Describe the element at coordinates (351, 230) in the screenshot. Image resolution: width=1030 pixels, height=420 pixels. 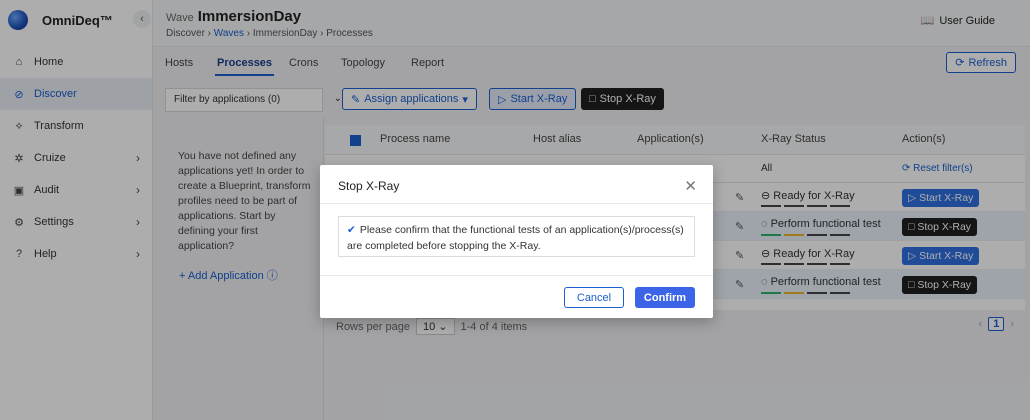
I see `check-icon: ✔` at that location.